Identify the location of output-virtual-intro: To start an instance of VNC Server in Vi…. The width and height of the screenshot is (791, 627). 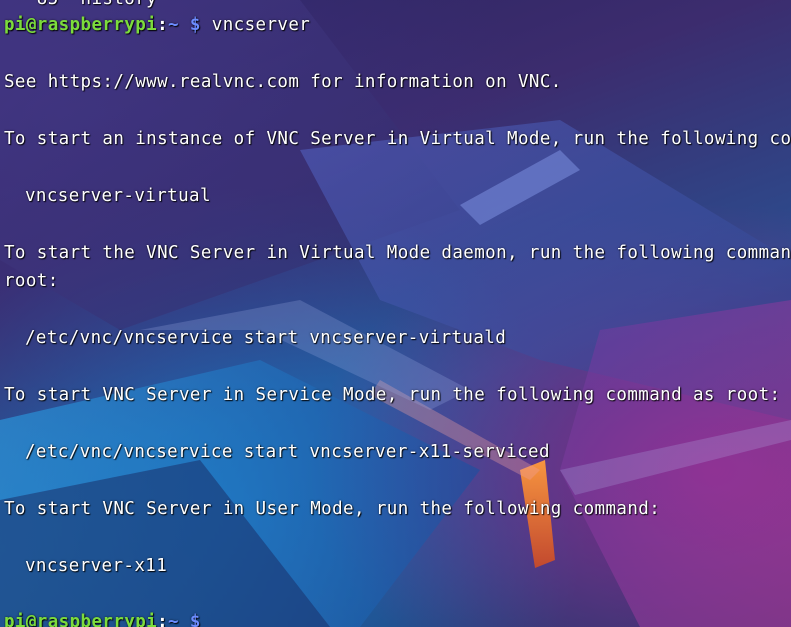
(397, 139).